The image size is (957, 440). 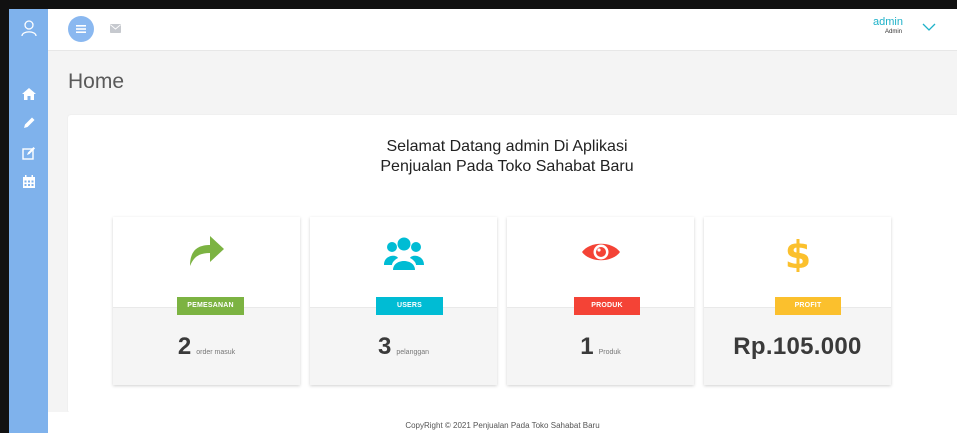 I want to click on card-stat: 3 pelanggan, so click(x=403, y=347).